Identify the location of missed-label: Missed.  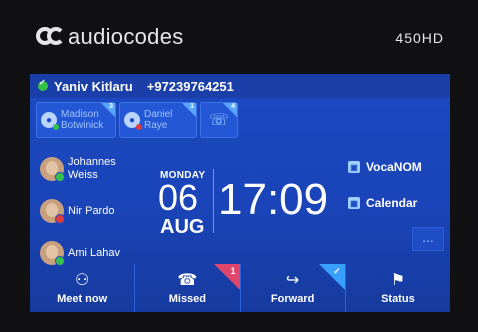
(187, 298).